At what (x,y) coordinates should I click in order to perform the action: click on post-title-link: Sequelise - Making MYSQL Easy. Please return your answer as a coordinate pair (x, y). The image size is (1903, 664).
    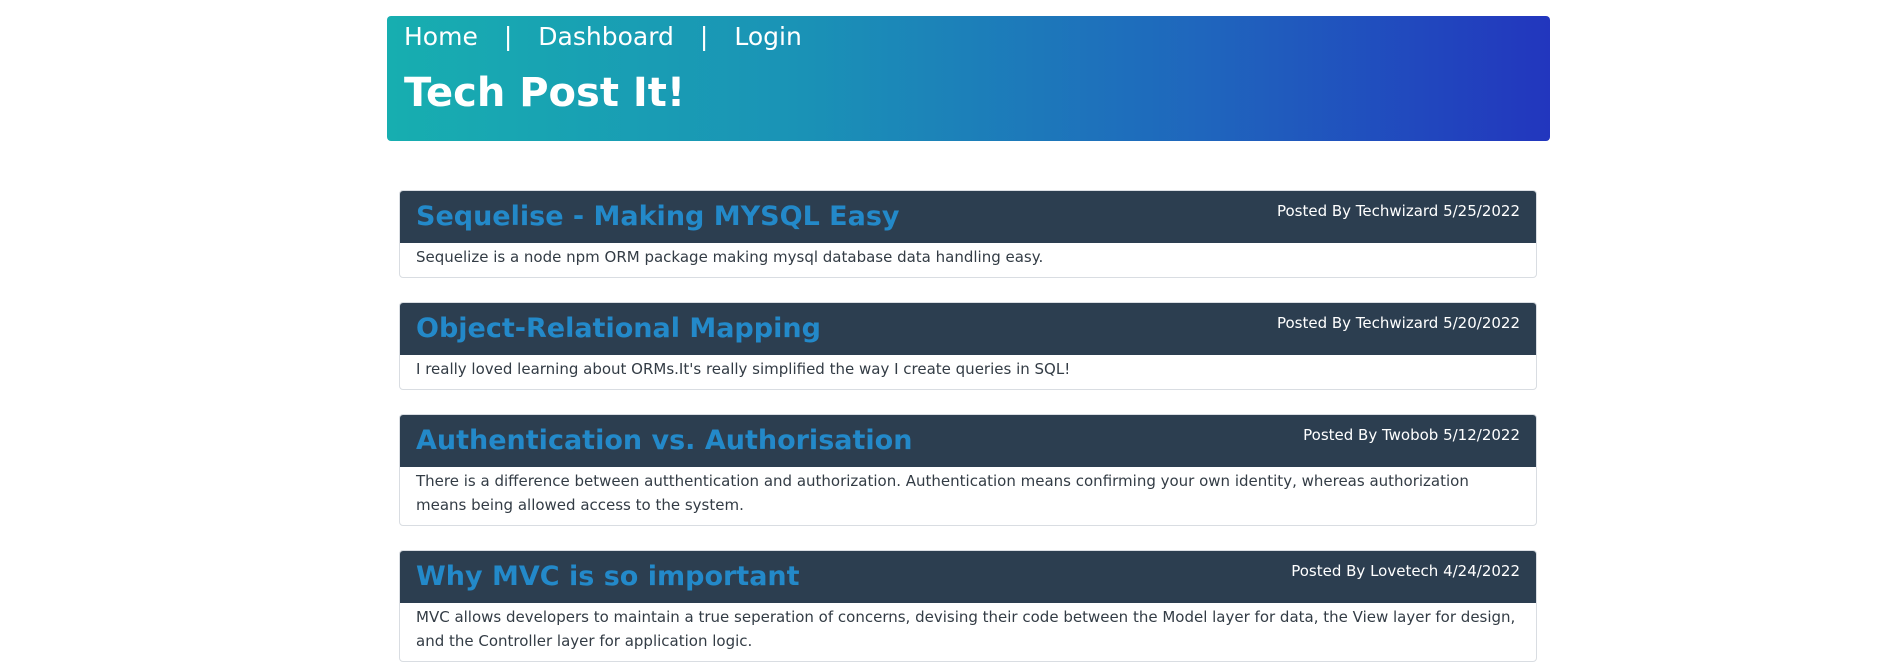
    Looking at the image, I should click on (658, 217).